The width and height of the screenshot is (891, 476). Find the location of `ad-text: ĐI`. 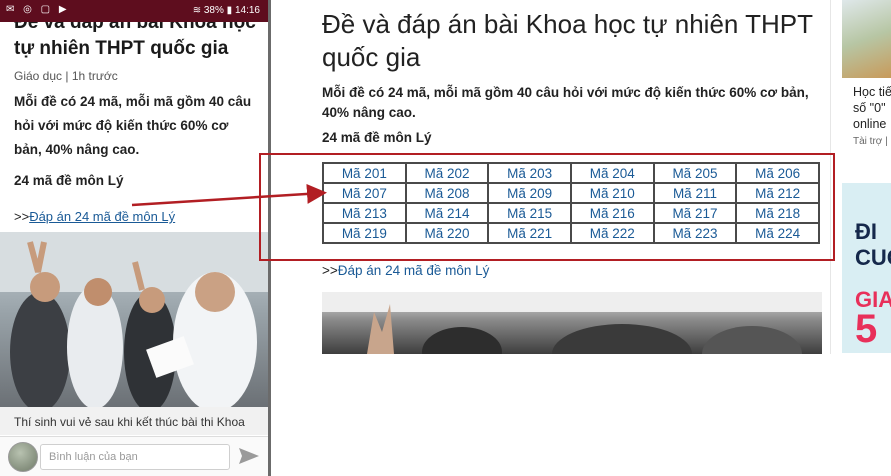

ad-text: ĐI is located at coordinates (866, 231).